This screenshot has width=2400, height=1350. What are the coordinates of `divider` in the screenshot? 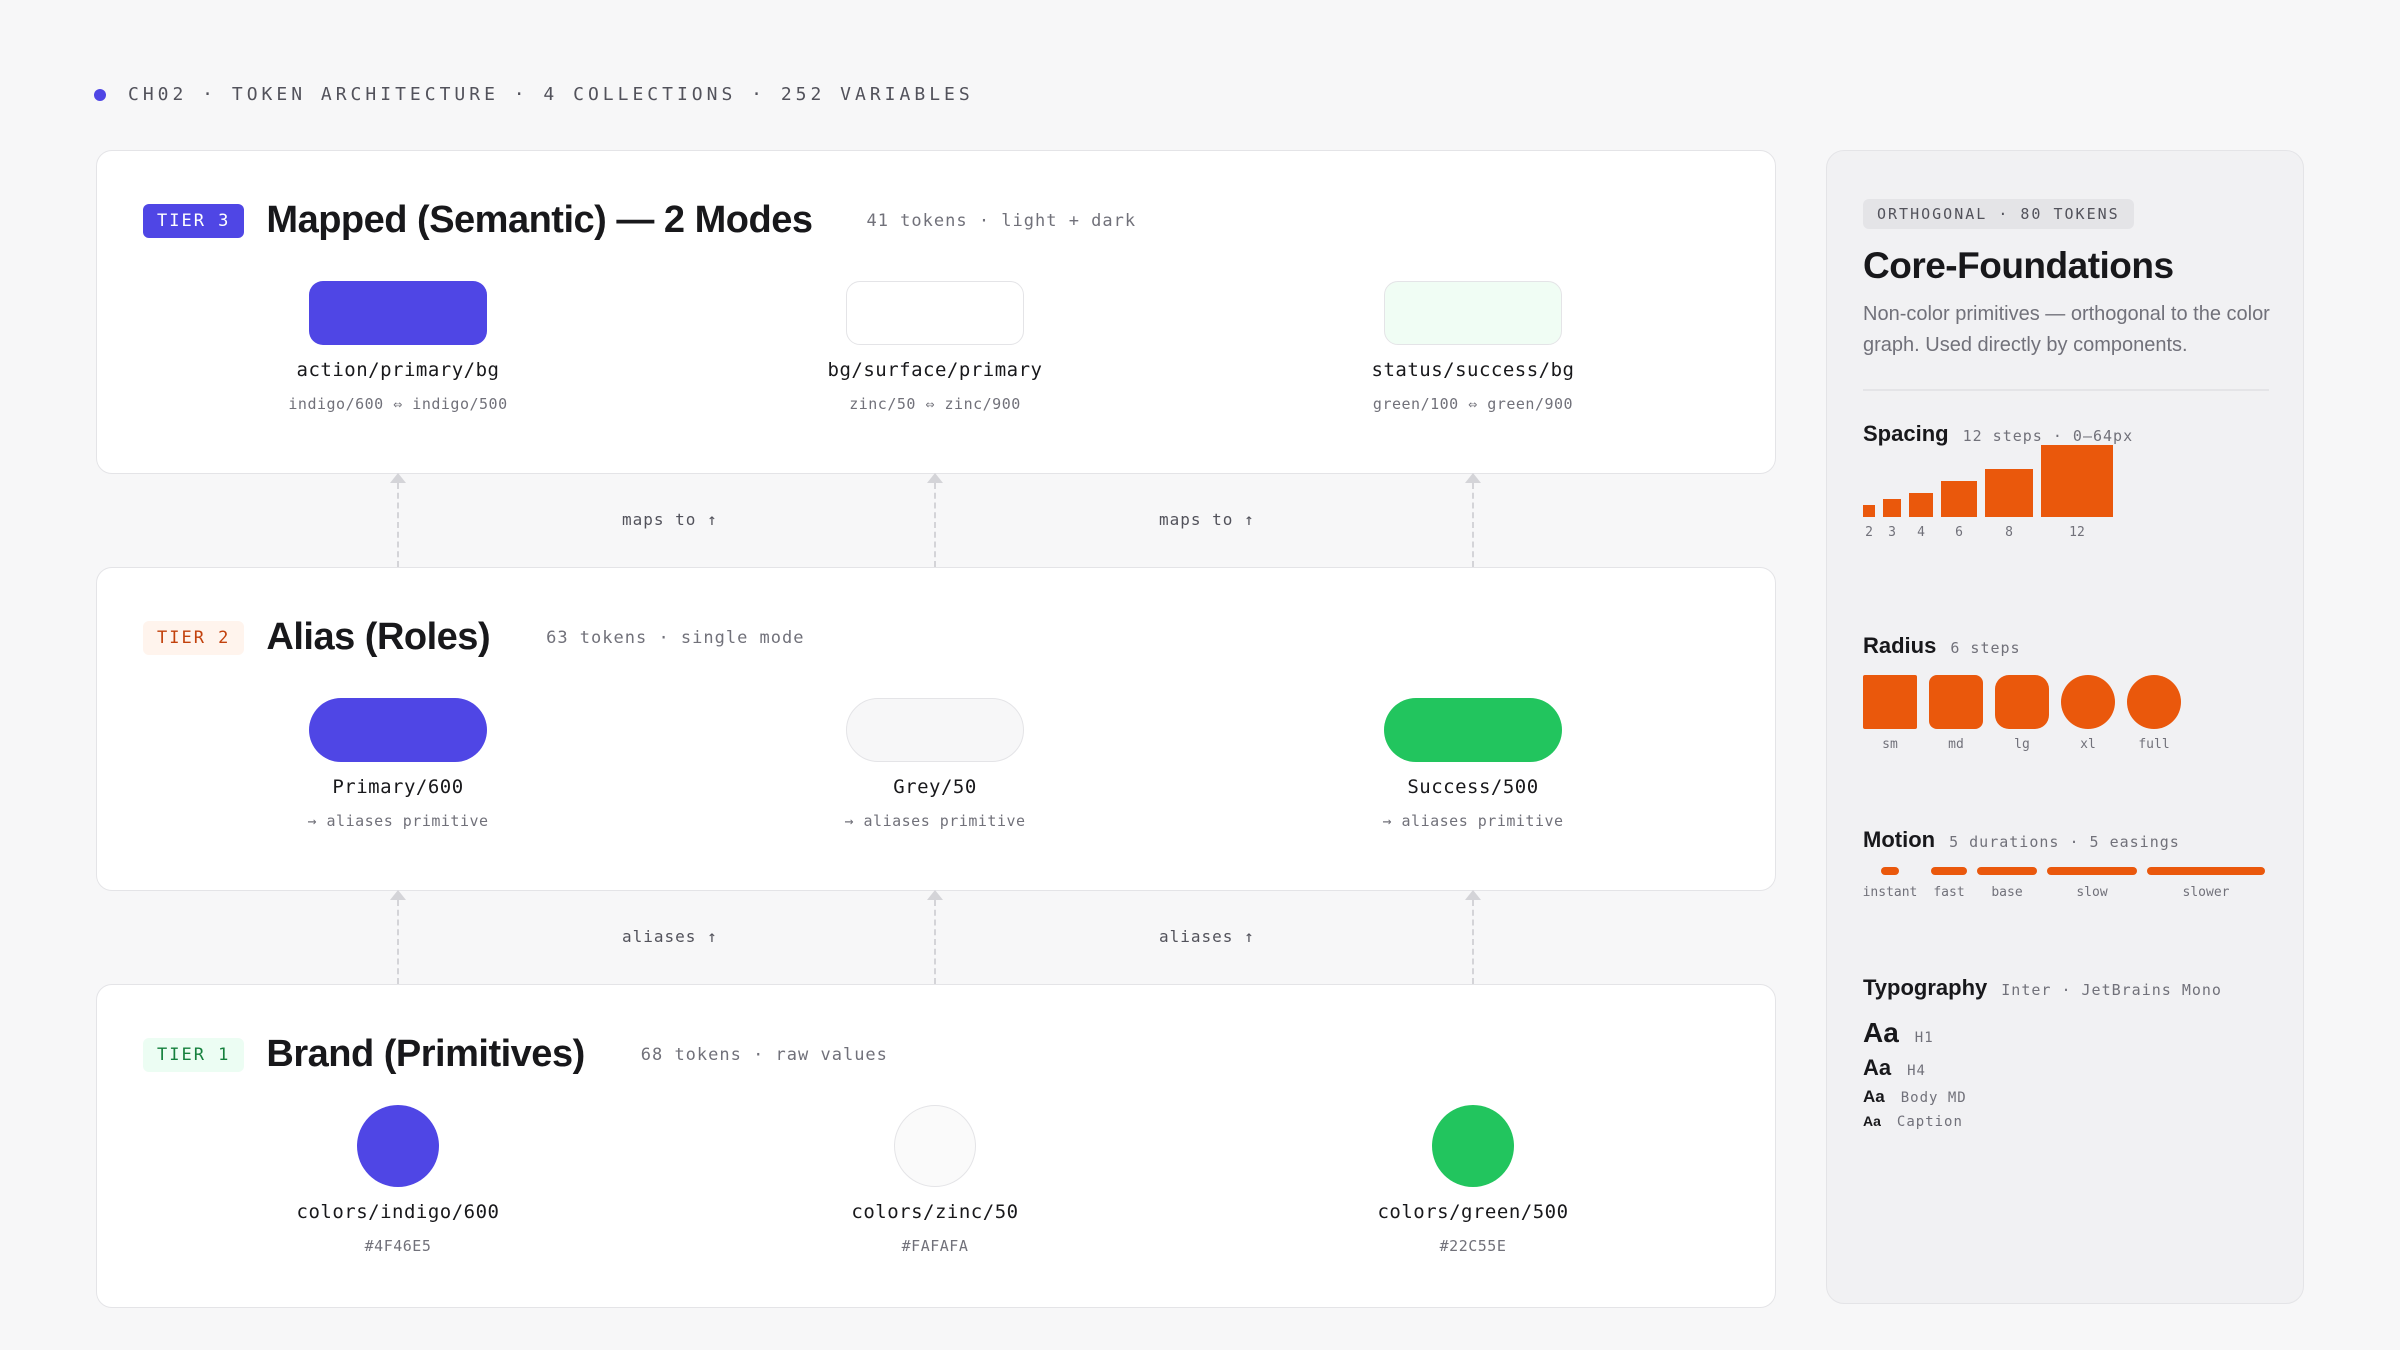 It's located at (2066, 390).